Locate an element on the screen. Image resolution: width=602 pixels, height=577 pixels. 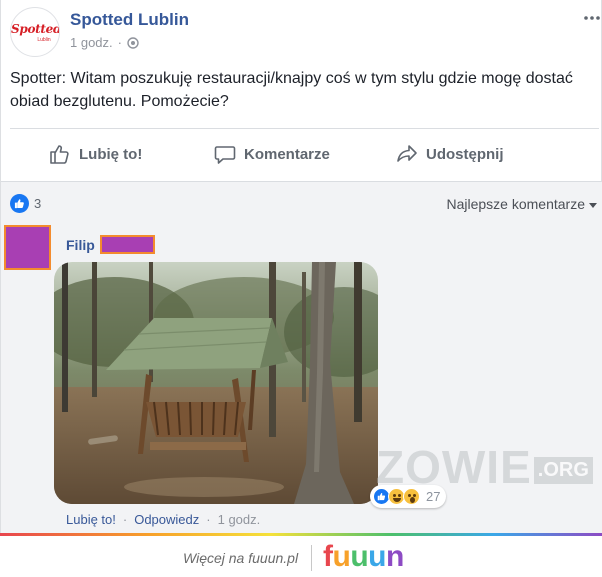
zowie-watermark: ZOWIE .ORG is located at coordinates (484, 467).